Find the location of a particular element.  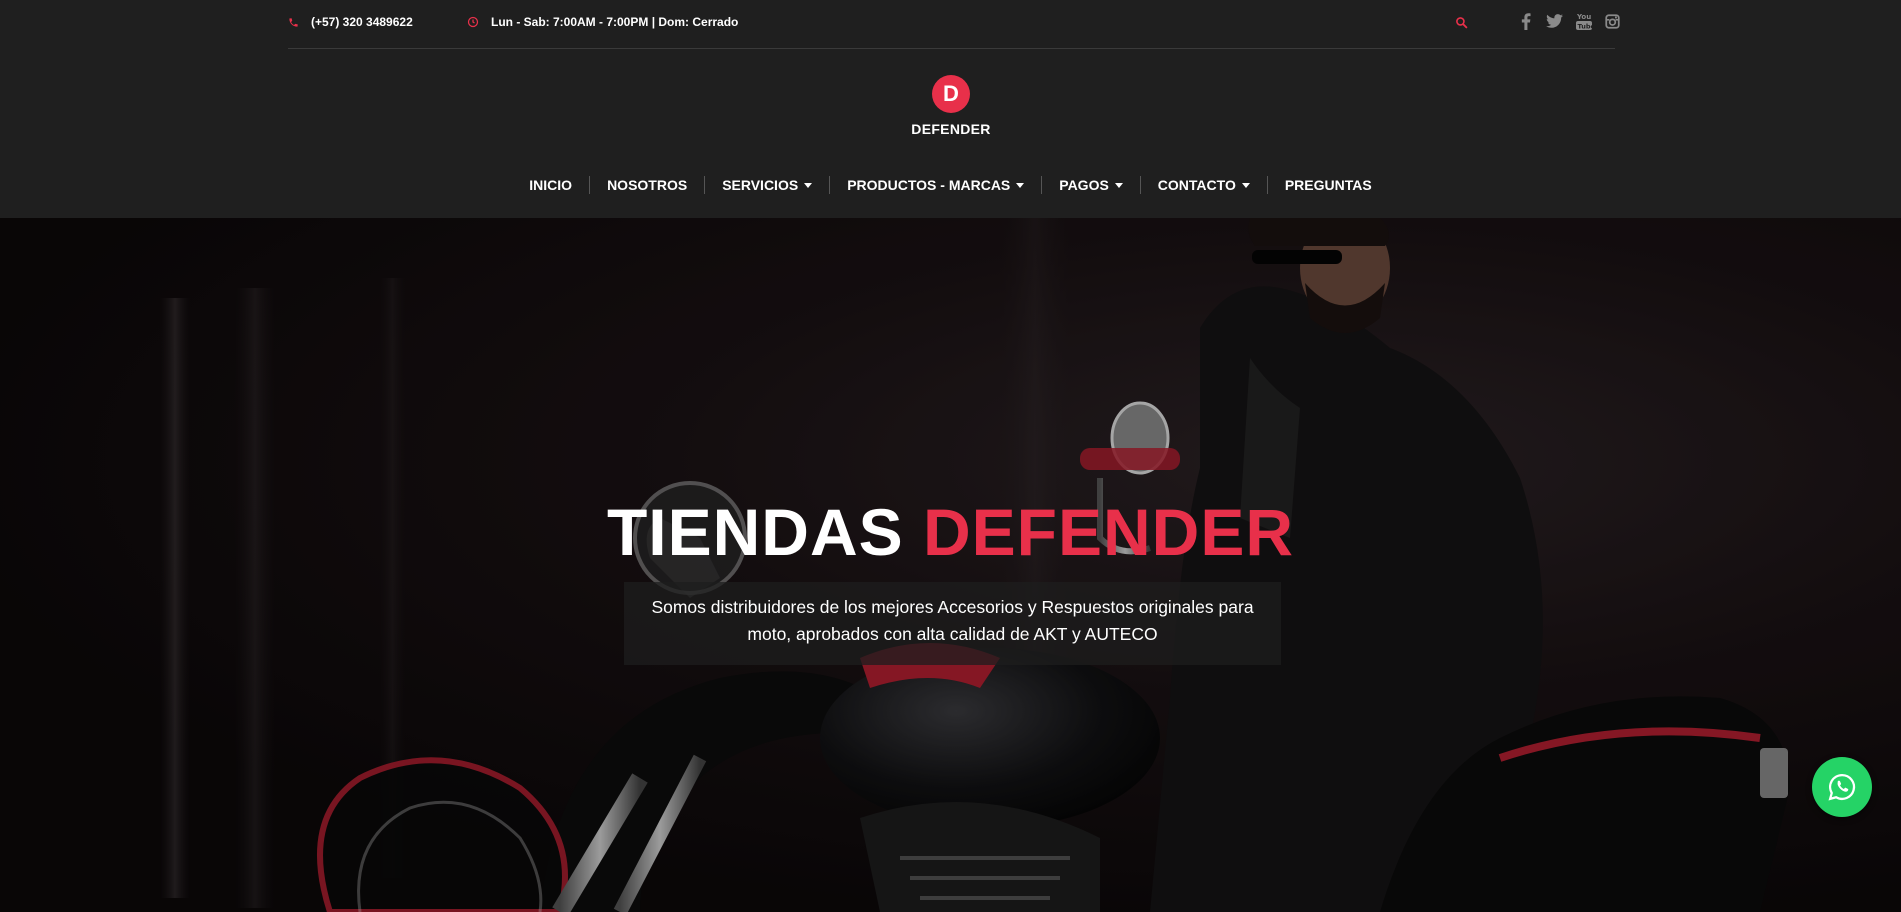

phone-info: (+57) 320 3489622 is located at coordinates (350, 22).